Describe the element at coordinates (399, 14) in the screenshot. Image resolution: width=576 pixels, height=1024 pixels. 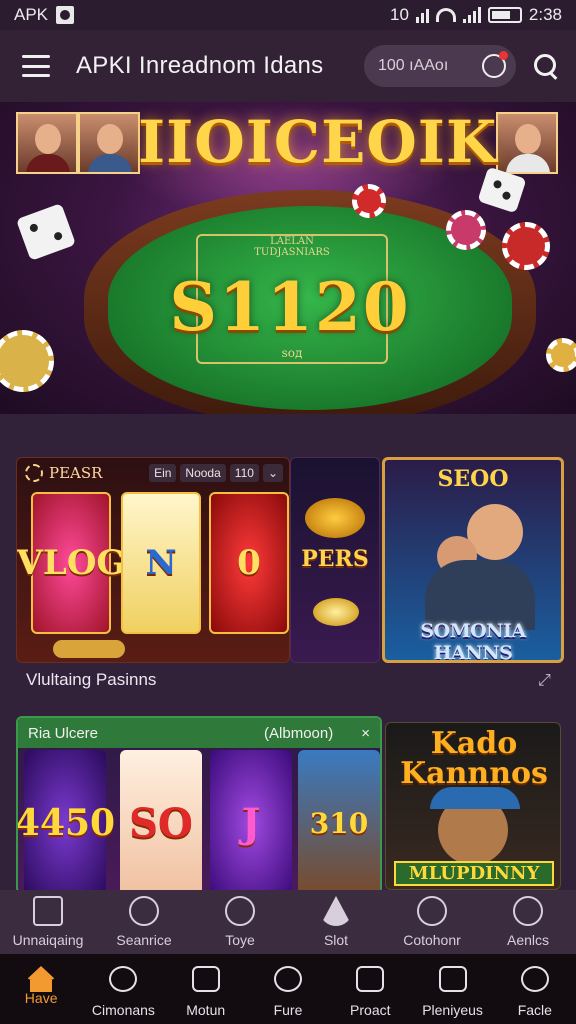
I see `network-label: 10` at that location.